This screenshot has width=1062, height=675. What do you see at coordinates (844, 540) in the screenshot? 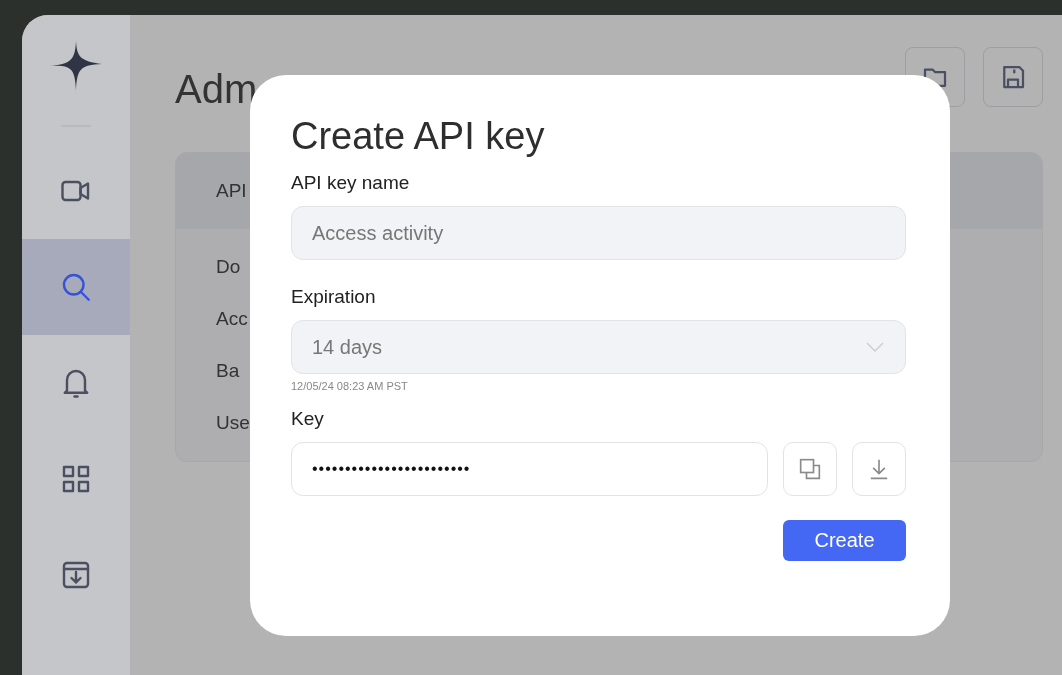
I see `create-button: Create` at bounding box center [844, 540].